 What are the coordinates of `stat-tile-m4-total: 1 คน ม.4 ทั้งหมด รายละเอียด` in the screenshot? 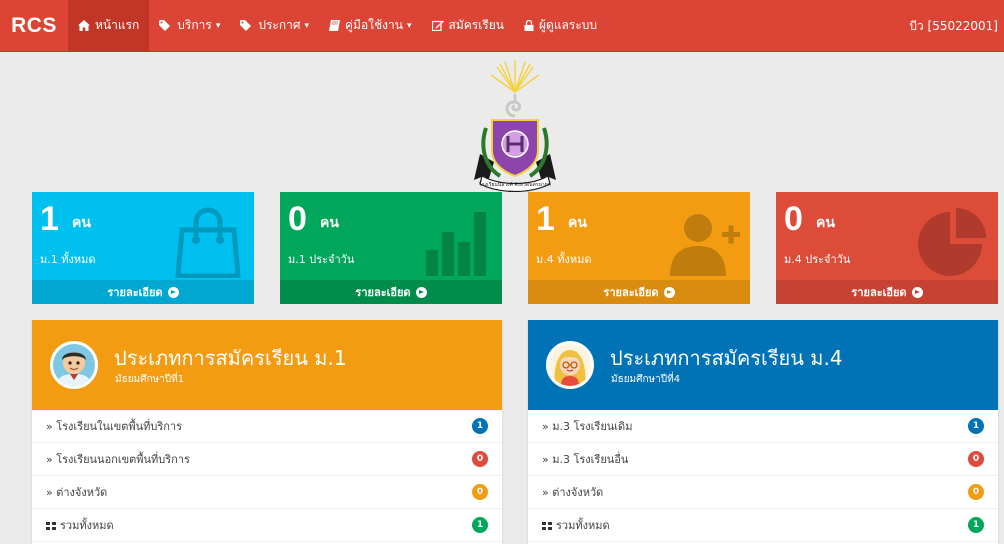 It's located at (639, 248).